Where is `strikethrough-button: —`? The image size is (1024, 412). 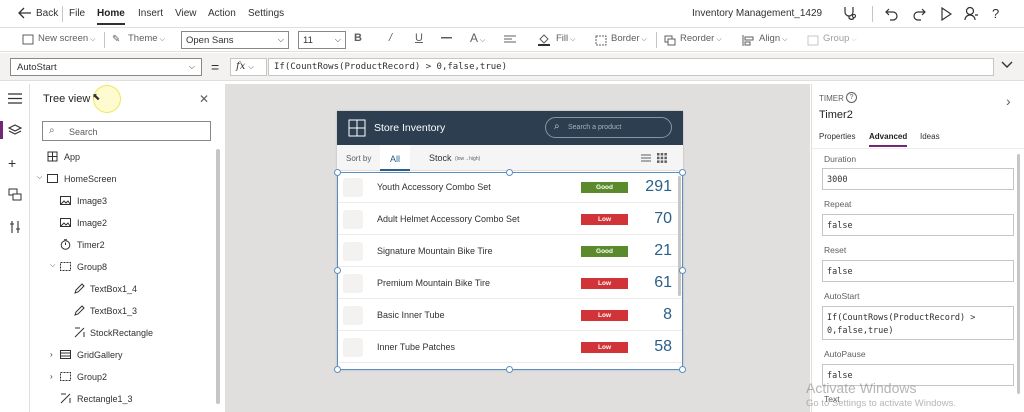 strikethrough-button: — is located at coordinates (446, 38).